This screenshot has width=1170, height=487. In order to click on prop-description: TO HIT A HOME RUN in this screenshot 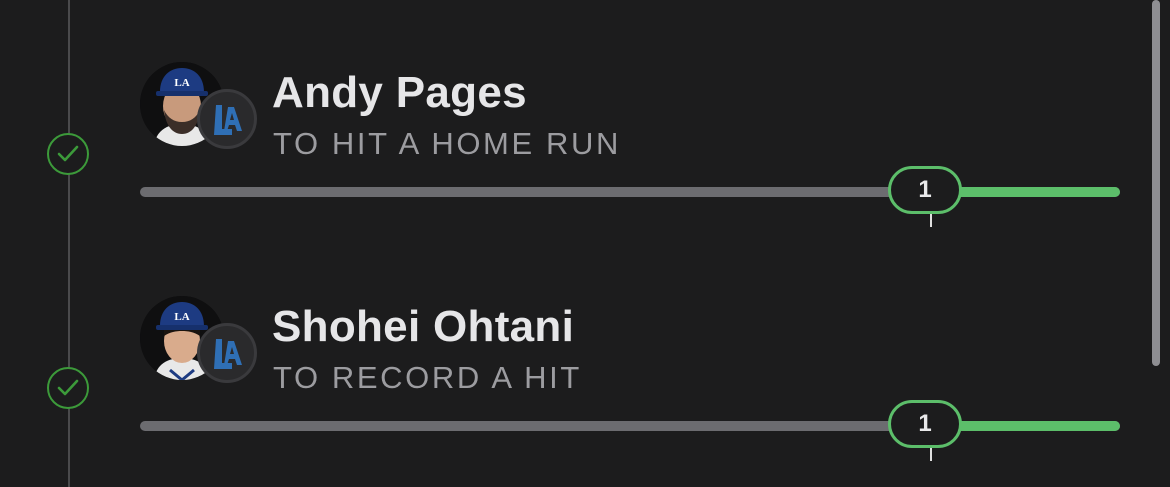, I will do `click(447, 143)`.